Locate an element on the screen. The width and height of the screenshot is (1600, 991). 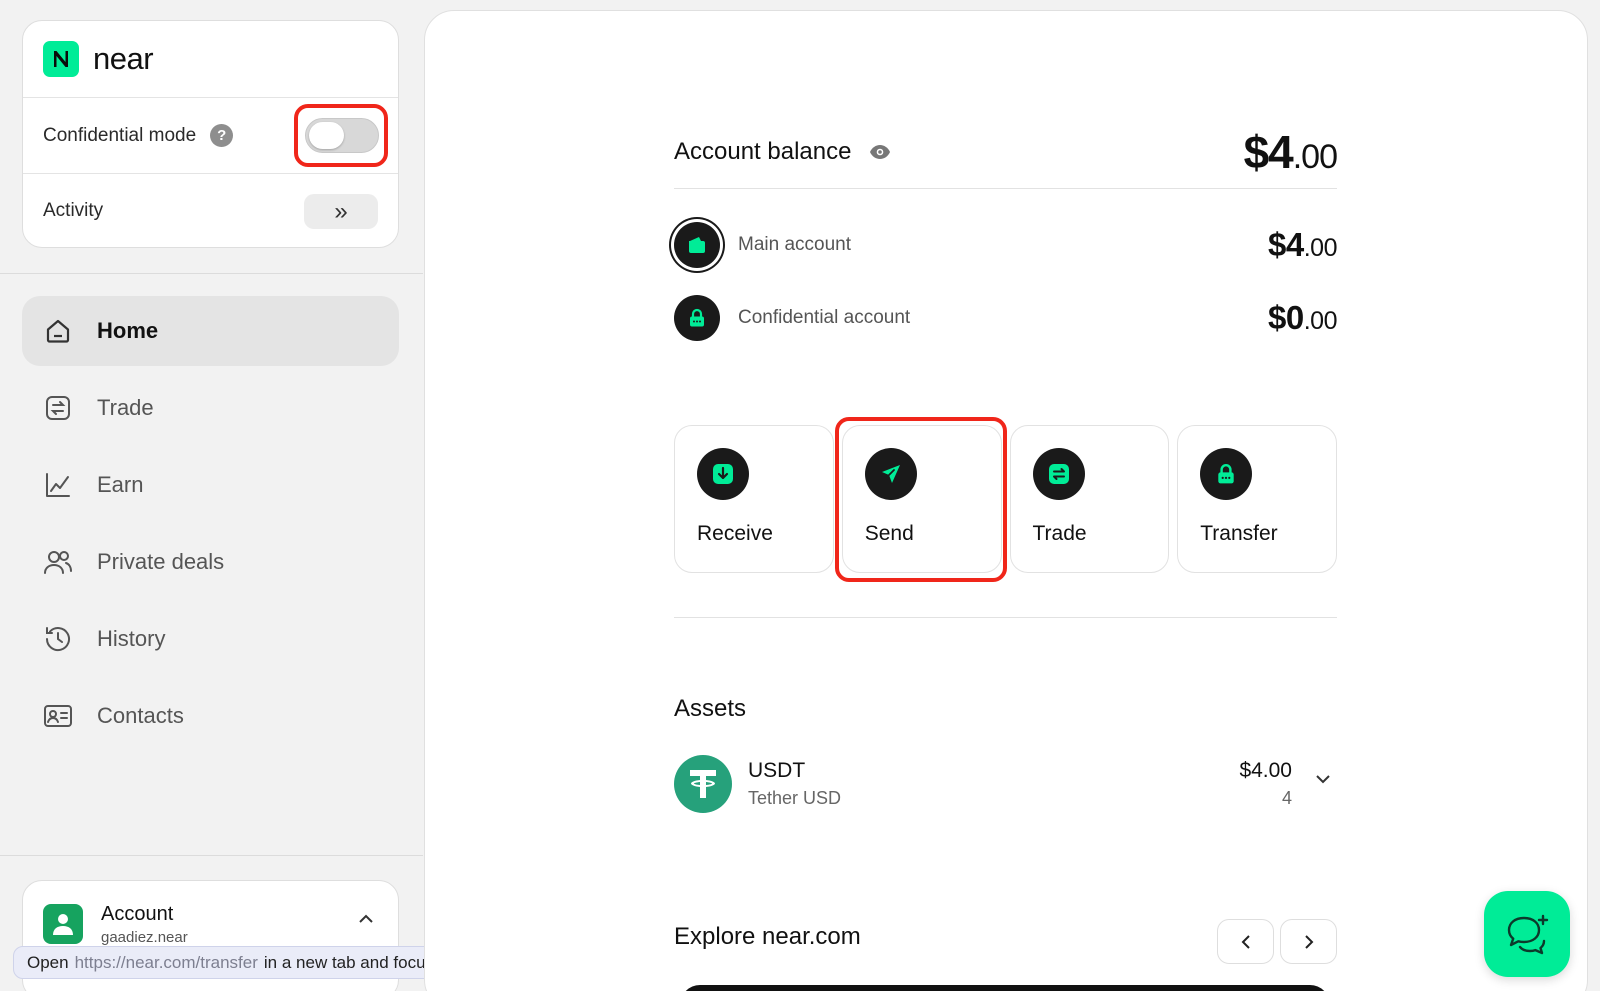
chevron-down-icon is located at coordinates (1323, 780).